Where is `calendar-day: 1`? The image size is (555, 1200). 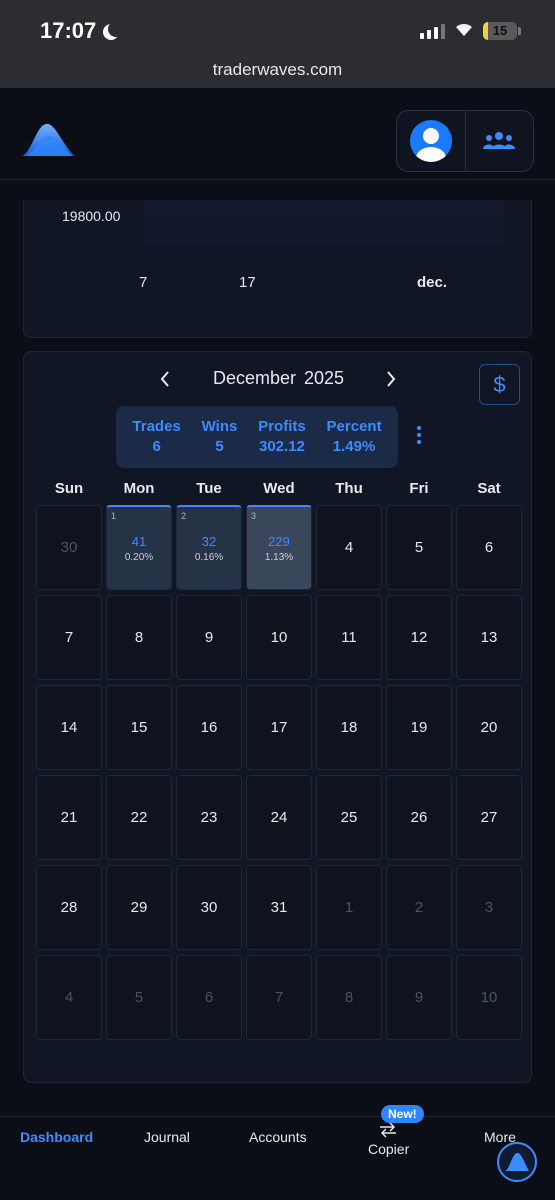 calendar-day: 1 is located at coordinates (349, 907).